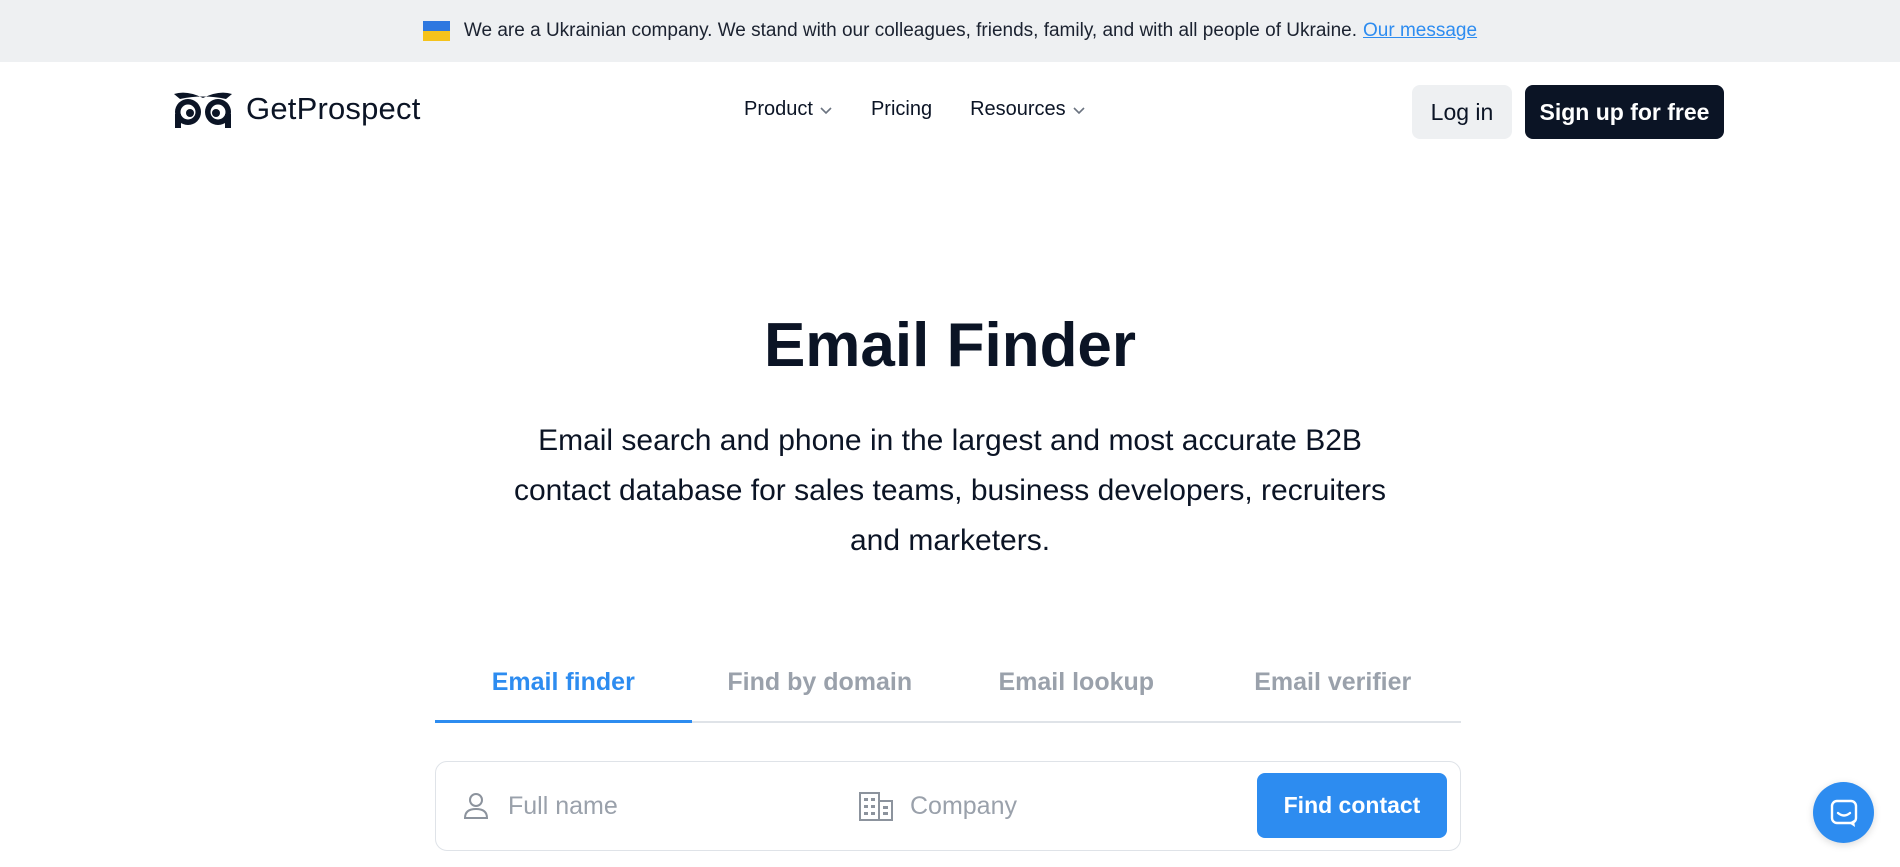 Image resolution: width=1900 pixels, height=867 pixels. Describe the element at coordinates (563, 689) in the screenshot. I see `tab-email-finder: Email finder` at that location.